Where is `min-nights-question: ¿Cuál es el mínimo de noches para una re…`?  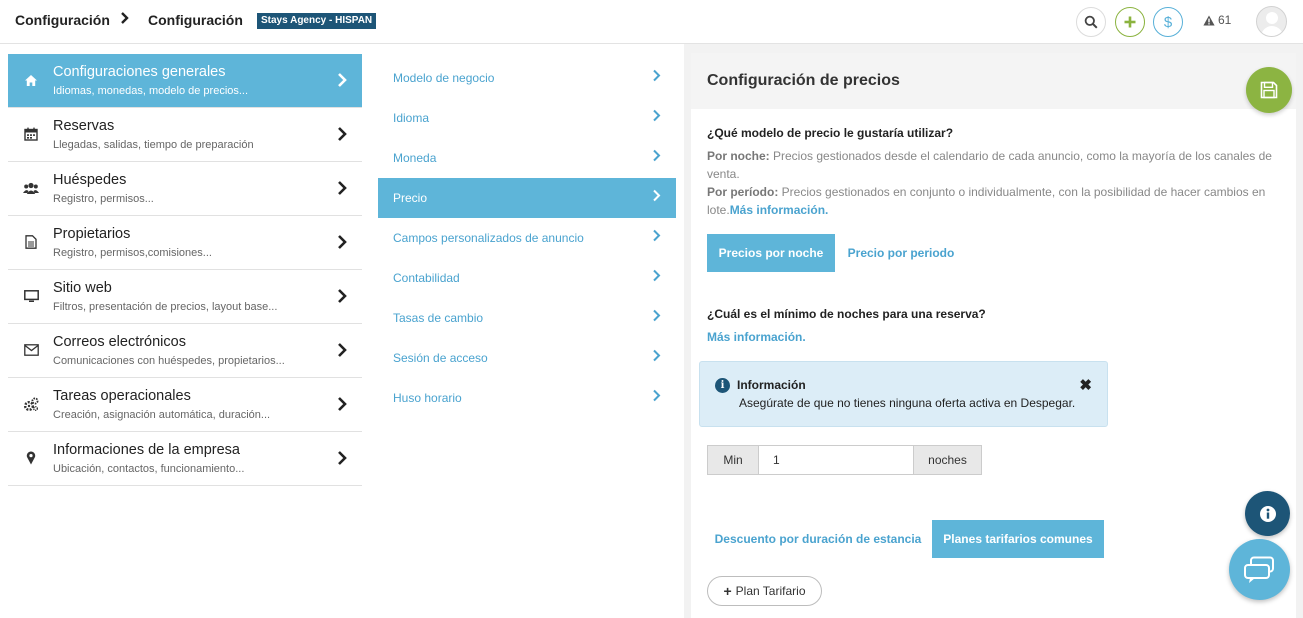
min-nights-question: ¿Cuál es el mínimo de noches para una re… is located at coordinates (846, 314).